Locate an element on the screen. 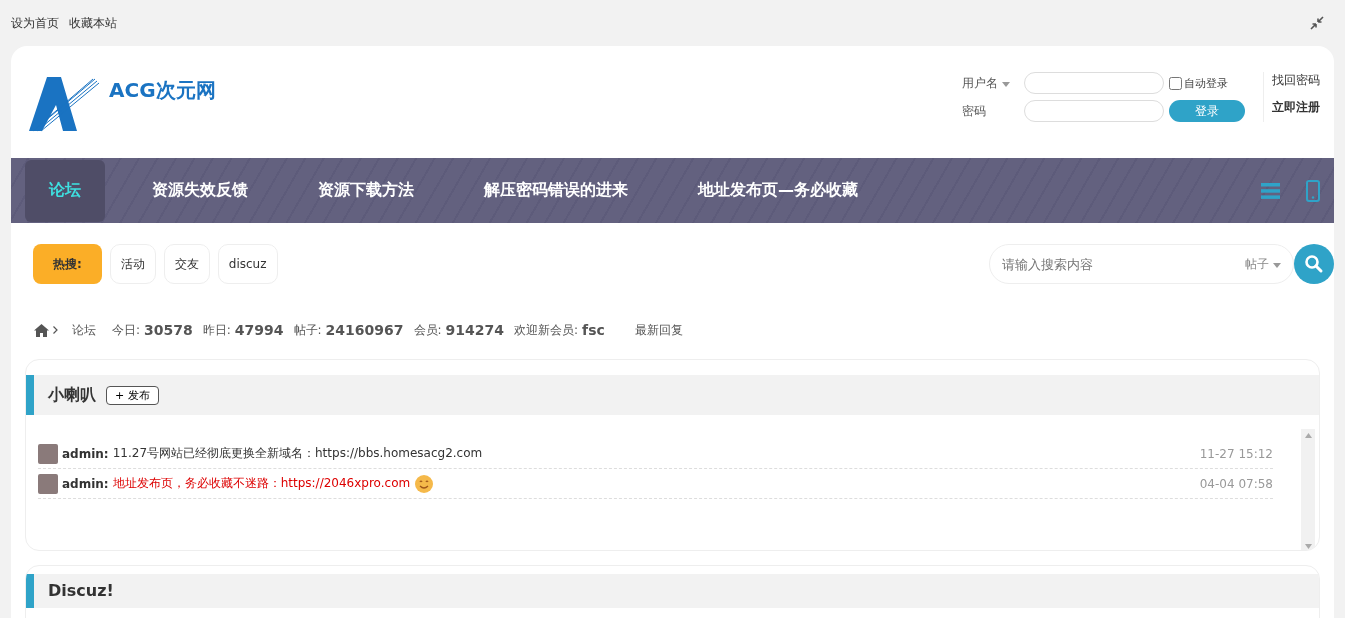  top-link: 设为首页 is located at coordinates (35, 23).